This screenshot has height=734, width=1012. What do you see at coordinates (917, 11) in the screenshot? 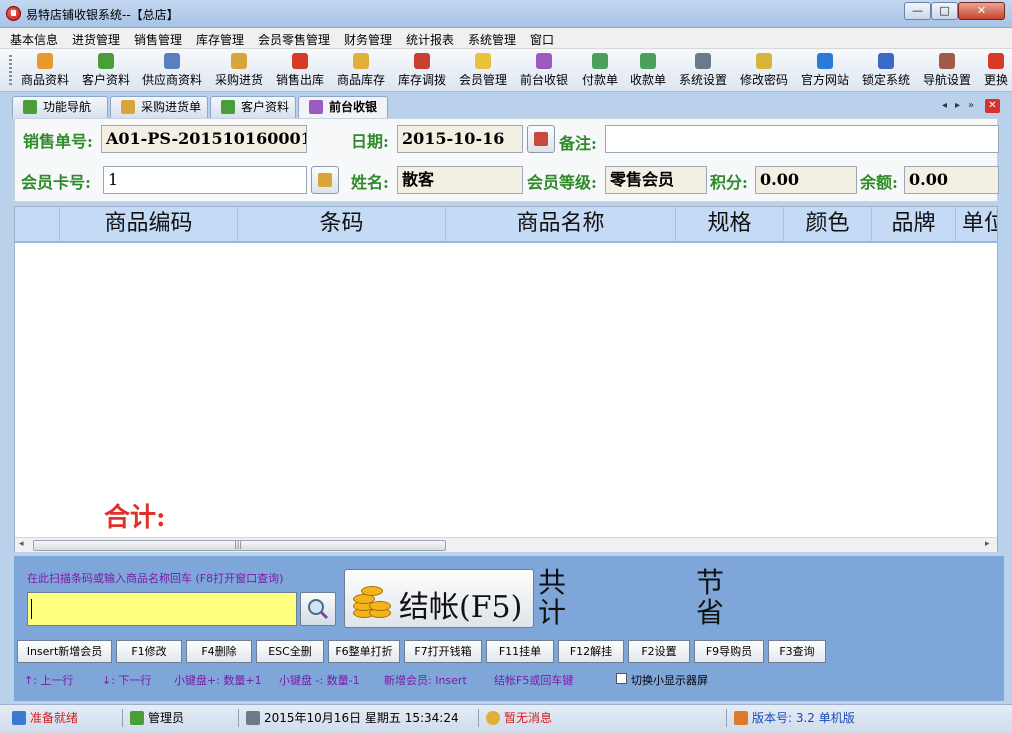
I see `minimize-button: —` at bounding box center [917, 11].